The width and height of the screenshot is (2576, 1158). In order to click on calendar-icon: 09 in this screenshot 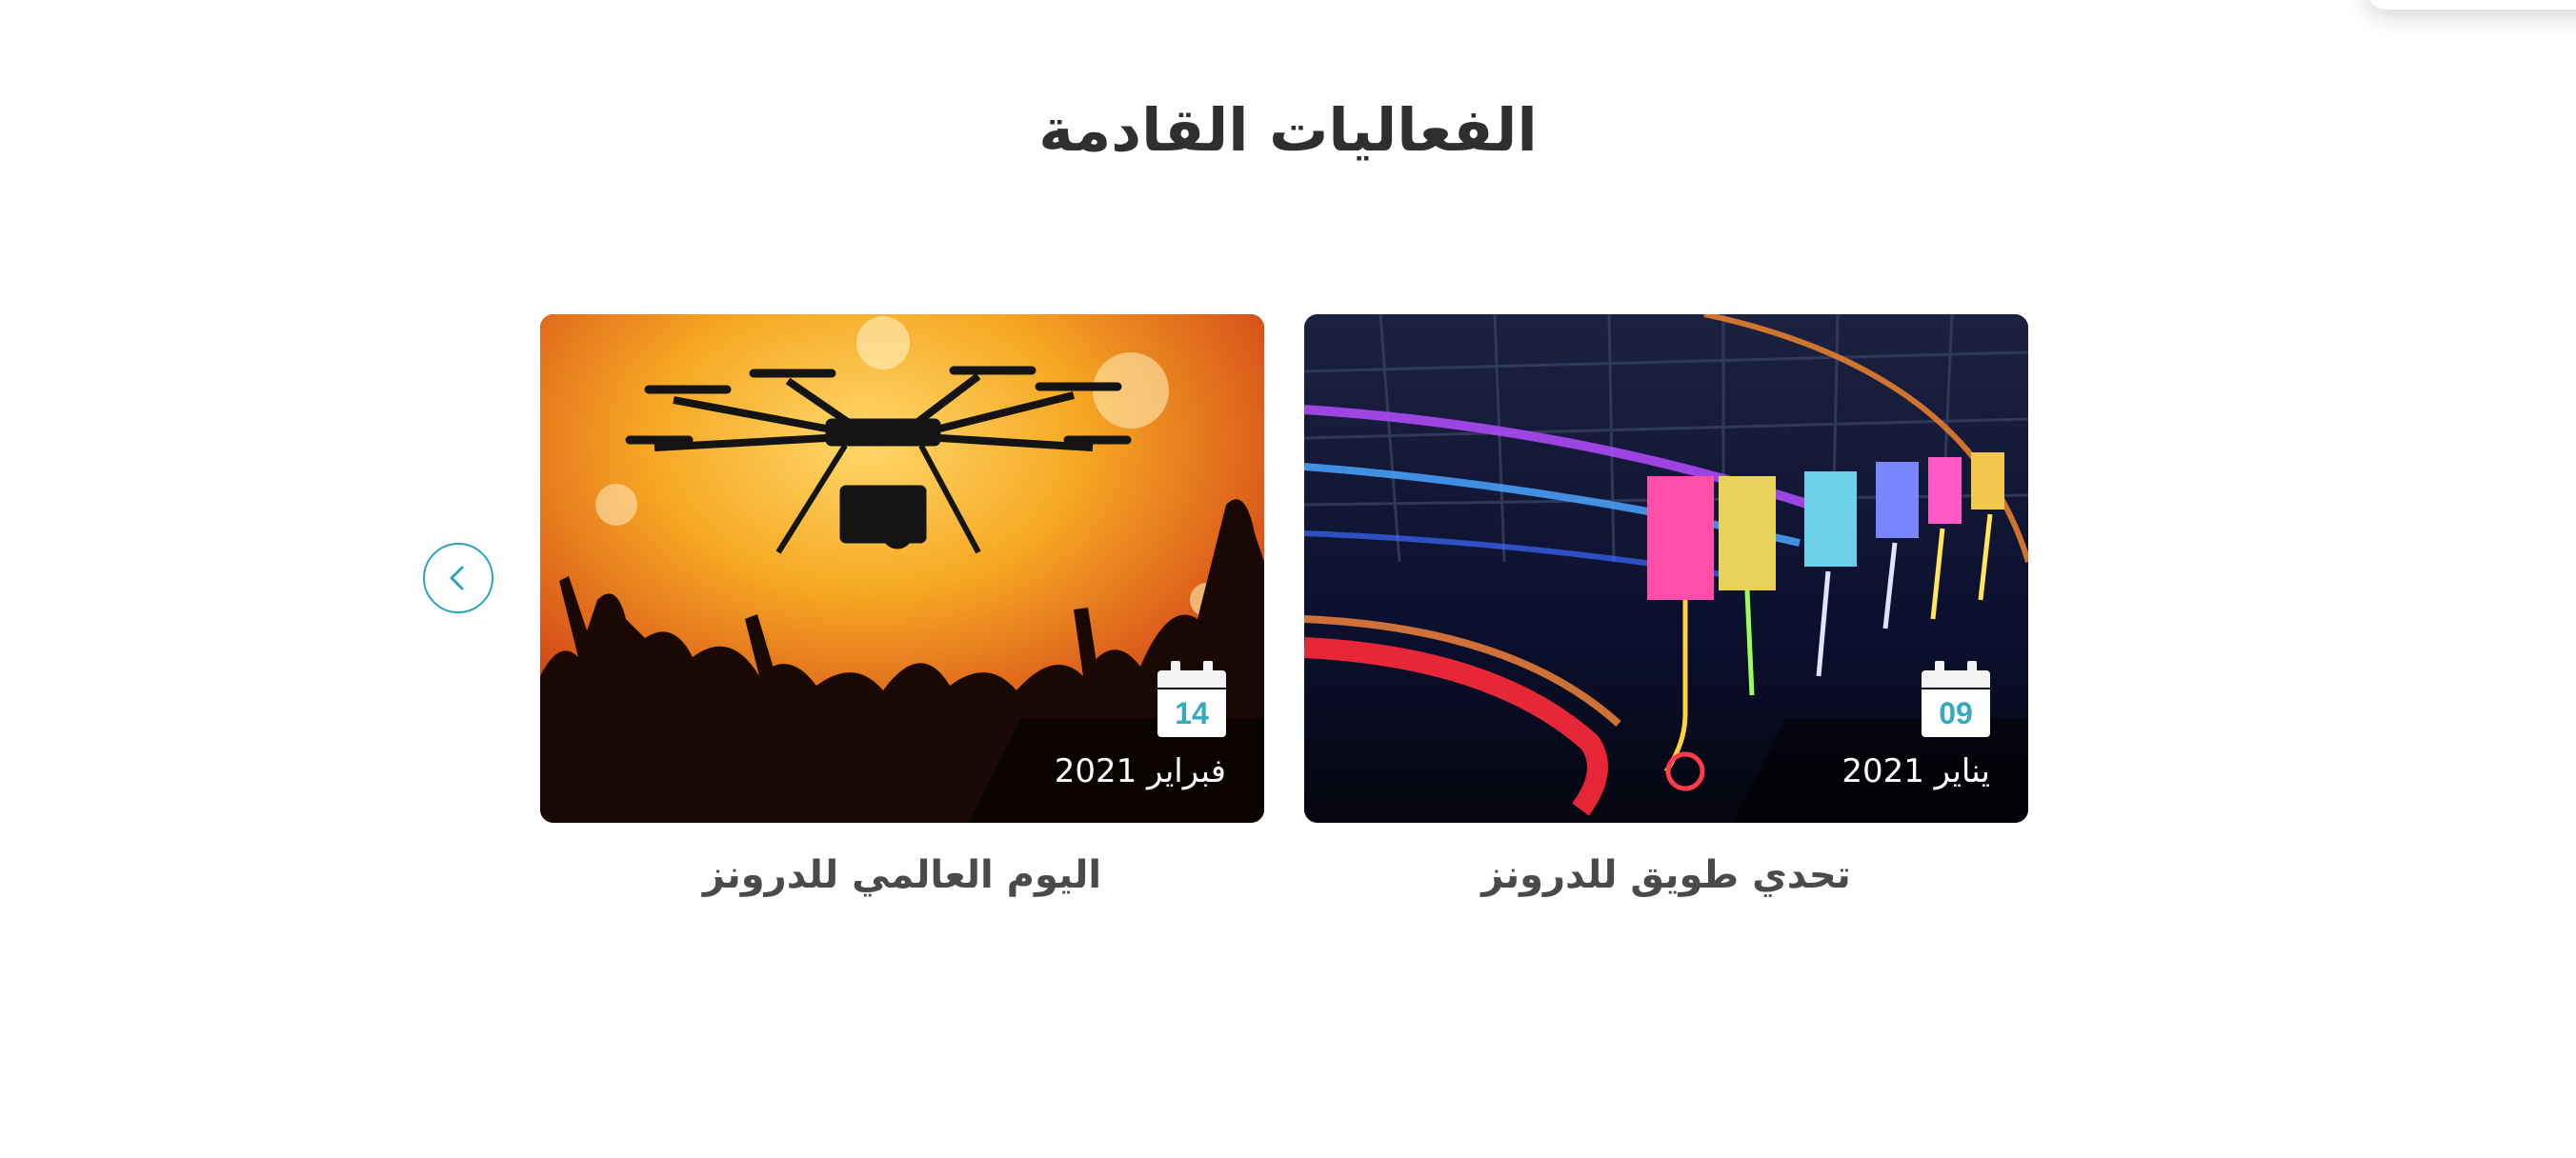, I will do `click(1956, 699)`.